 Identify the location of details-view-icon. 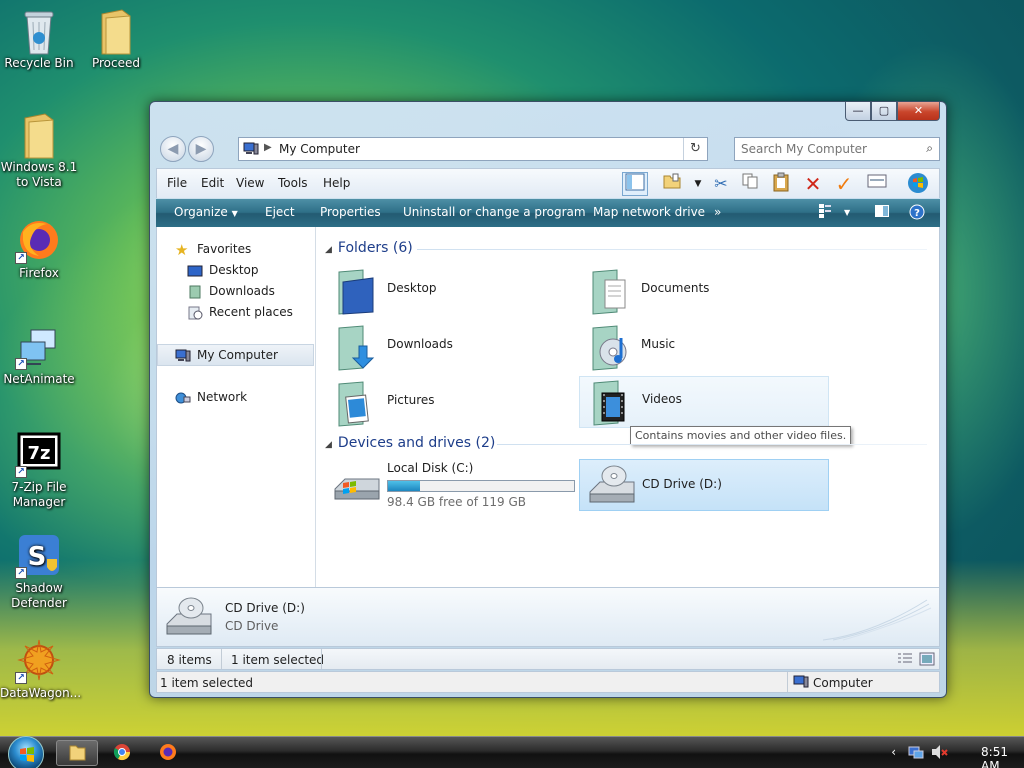
(905, 660).